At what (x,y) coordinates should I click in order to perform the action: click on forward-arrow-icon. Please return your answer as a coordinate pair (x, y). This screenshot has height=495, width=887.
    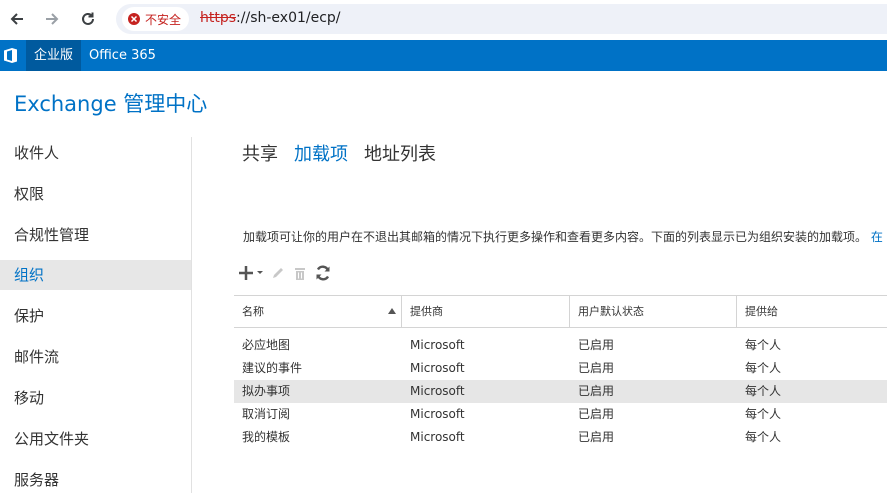
    Looking at the image, I should click on (52, 19).